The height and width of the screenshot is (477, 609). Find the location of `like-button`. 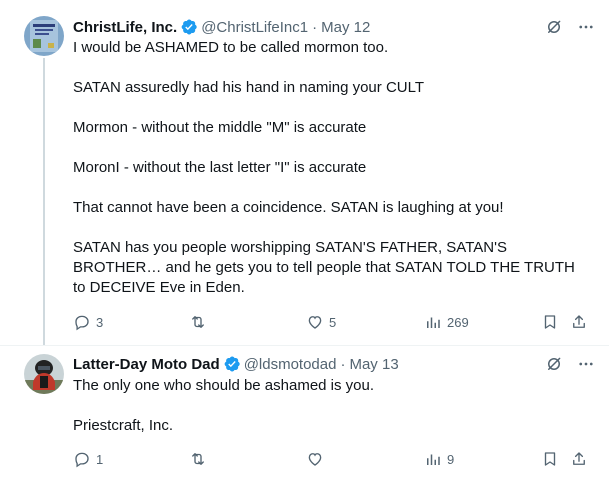

like-button is located at coordinates (317, 459).